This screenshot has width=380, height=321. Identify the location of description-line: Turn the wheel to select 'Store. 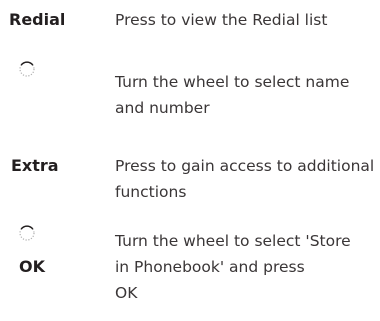
(233, 241).